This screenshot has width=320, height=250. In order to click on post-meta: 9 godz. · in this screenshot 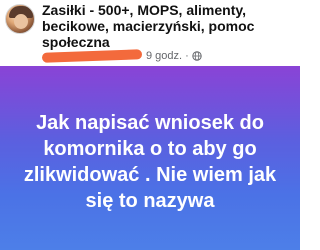, I will do `click(121, 56)`.